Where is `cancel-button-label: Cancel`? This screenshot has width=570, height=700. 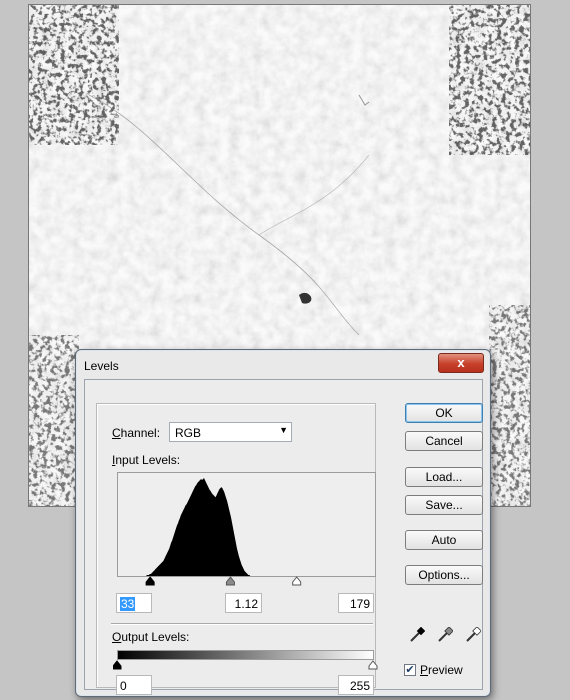 cancel-button-label: Cancel is located at coordinates (444, 441).